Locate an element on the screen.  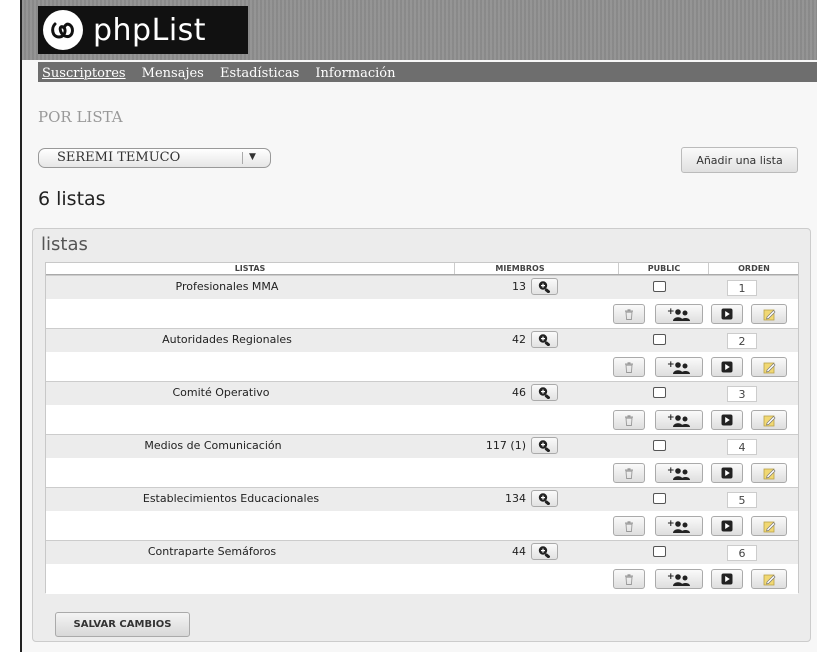
table-row: Autoridades Regionales 42 2 is located at coordinates (422, 340).